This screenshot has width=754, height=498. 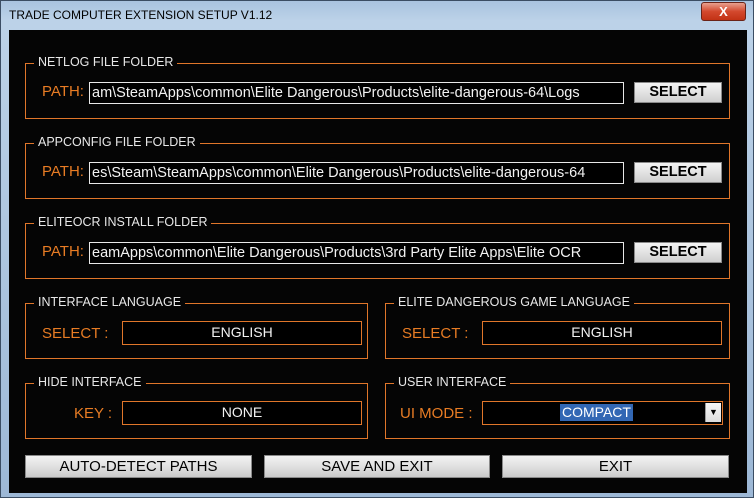 I want to click on game-language-group: ELITE DANGEROUS GAME LANGUAGE SELECT, so click(x=557, y=327).